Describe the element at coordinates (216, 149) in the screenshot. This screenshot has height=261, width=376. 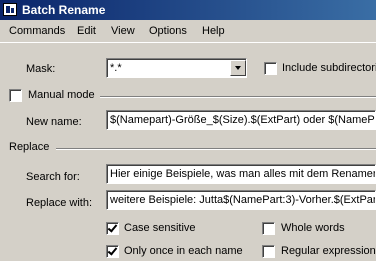
I see `replace-divider` at that location.